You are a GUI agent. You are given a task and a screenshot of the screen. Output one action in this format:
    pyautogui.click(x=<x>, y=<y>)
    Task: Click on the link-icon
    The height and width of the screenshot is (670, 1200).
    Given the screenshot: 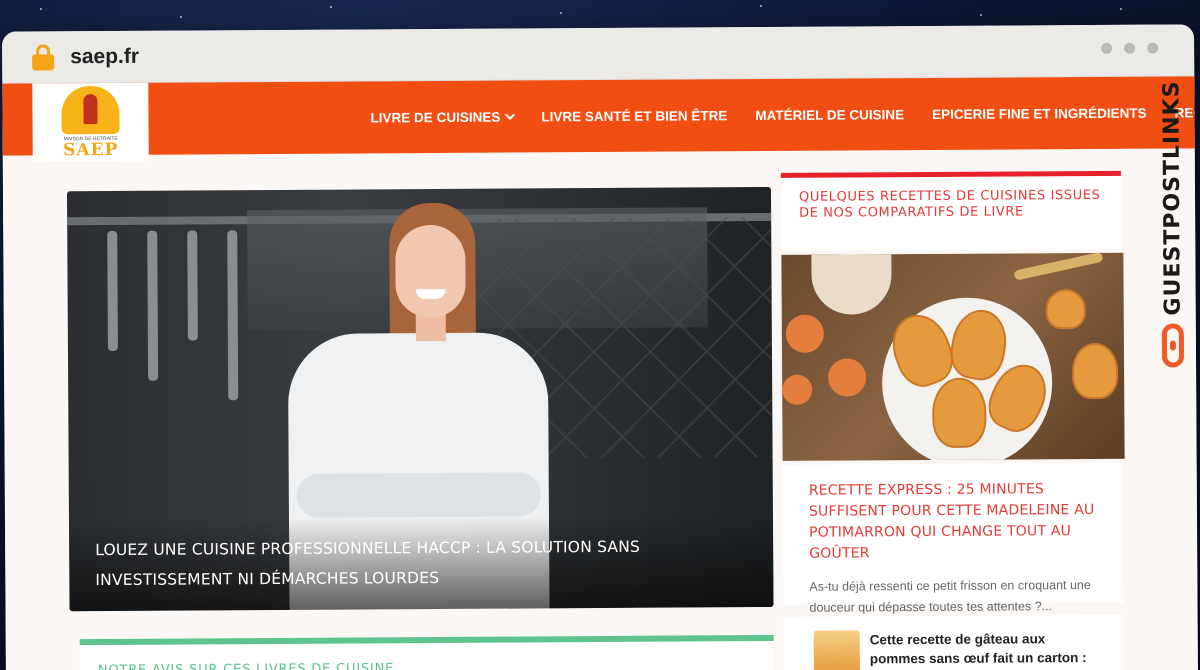 What is the action you would take?
    pyautogui.click(x=1173, y=345)
    